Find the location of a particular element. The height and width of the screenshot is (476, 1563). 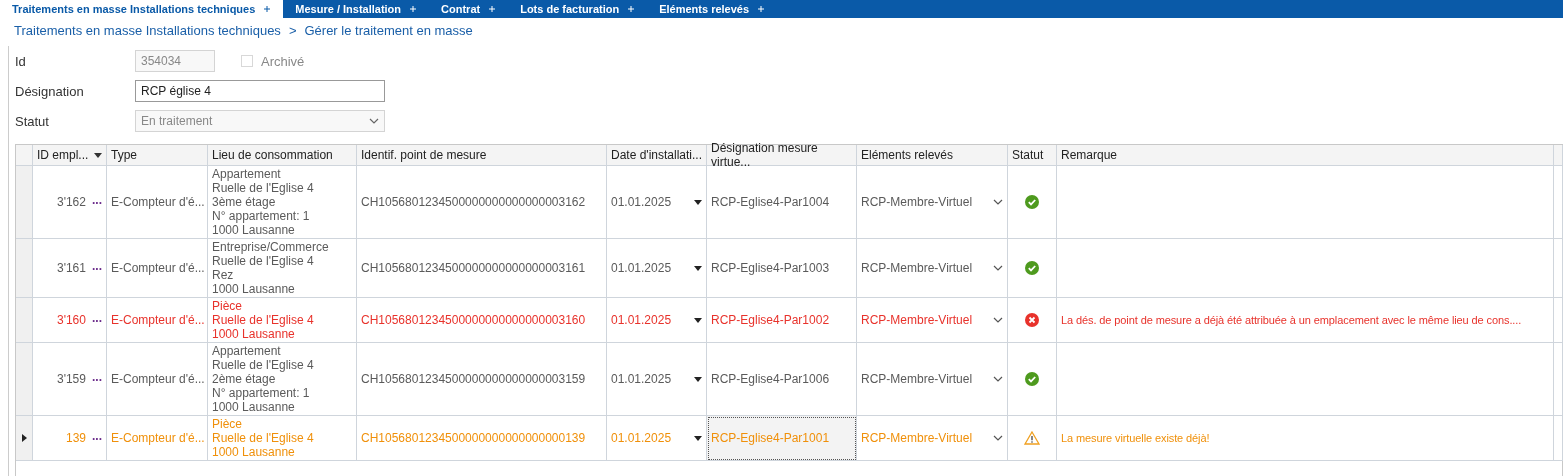

table-cell: Entreprise/Commerce Ruelle de l'Eglise 4 Rez 1000 Lausanne is located at coordinates (270, 268).